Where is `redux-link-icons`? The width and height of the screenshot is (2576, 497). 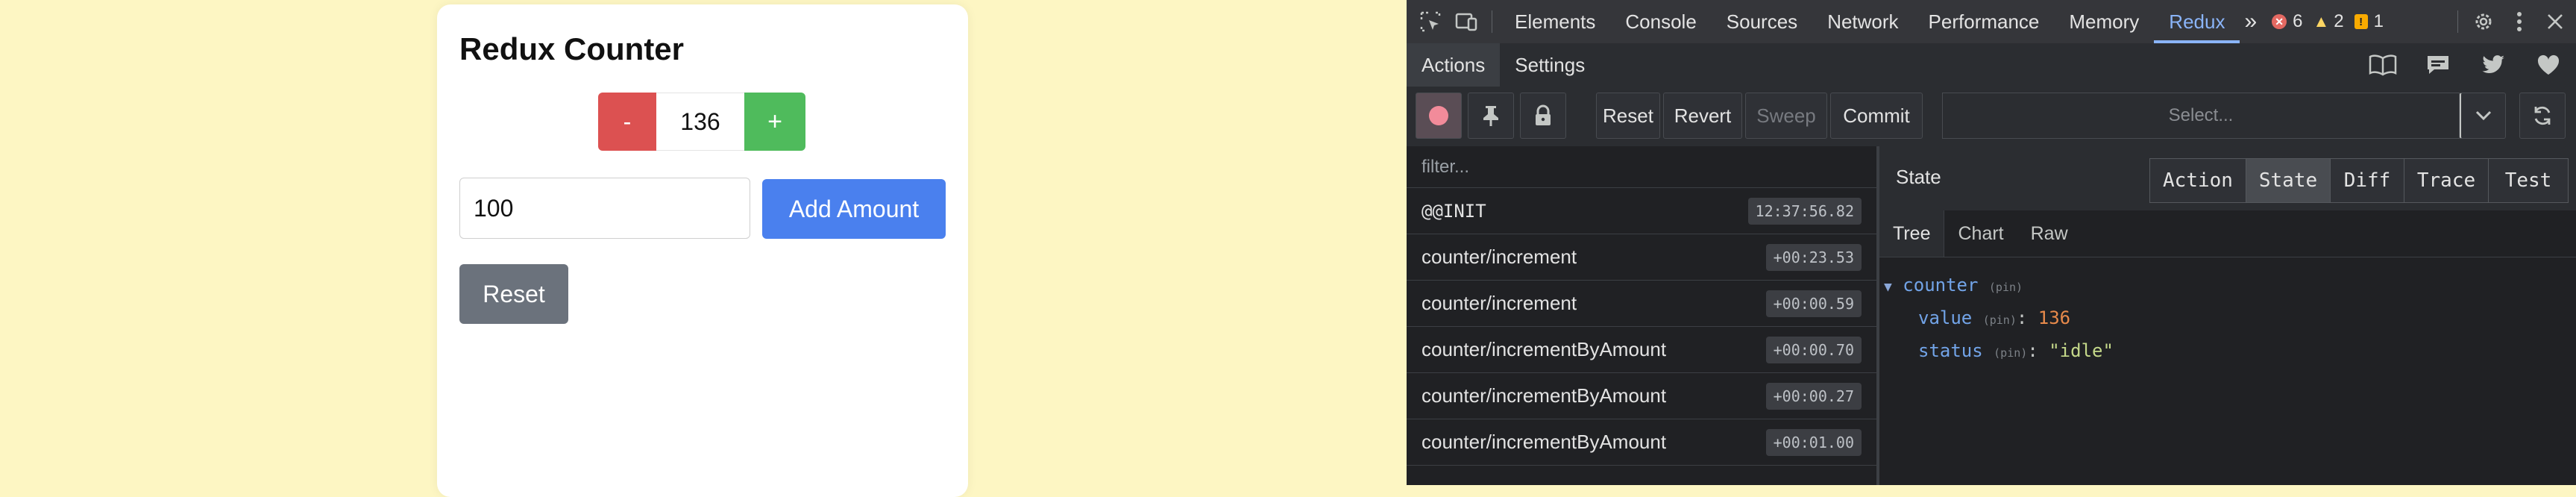 redux-link-icons is located at coordinates (2466, 65).